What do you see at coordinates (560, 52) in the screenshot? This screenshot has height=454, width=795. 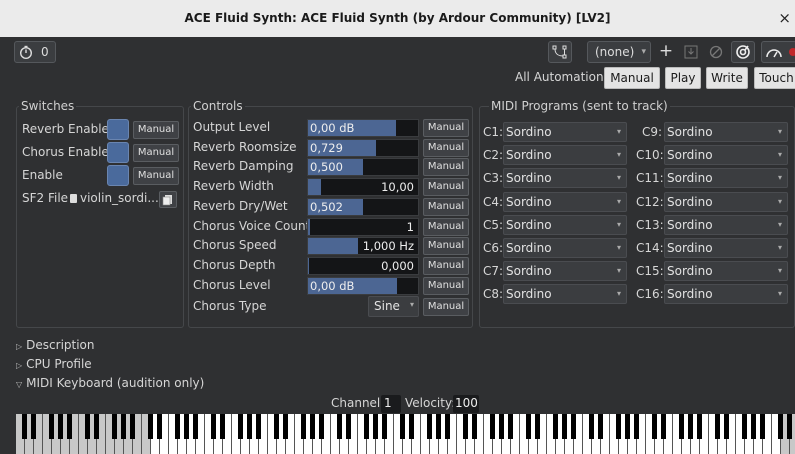 I see `pin-routing-button` at bounding box center [560, 52].